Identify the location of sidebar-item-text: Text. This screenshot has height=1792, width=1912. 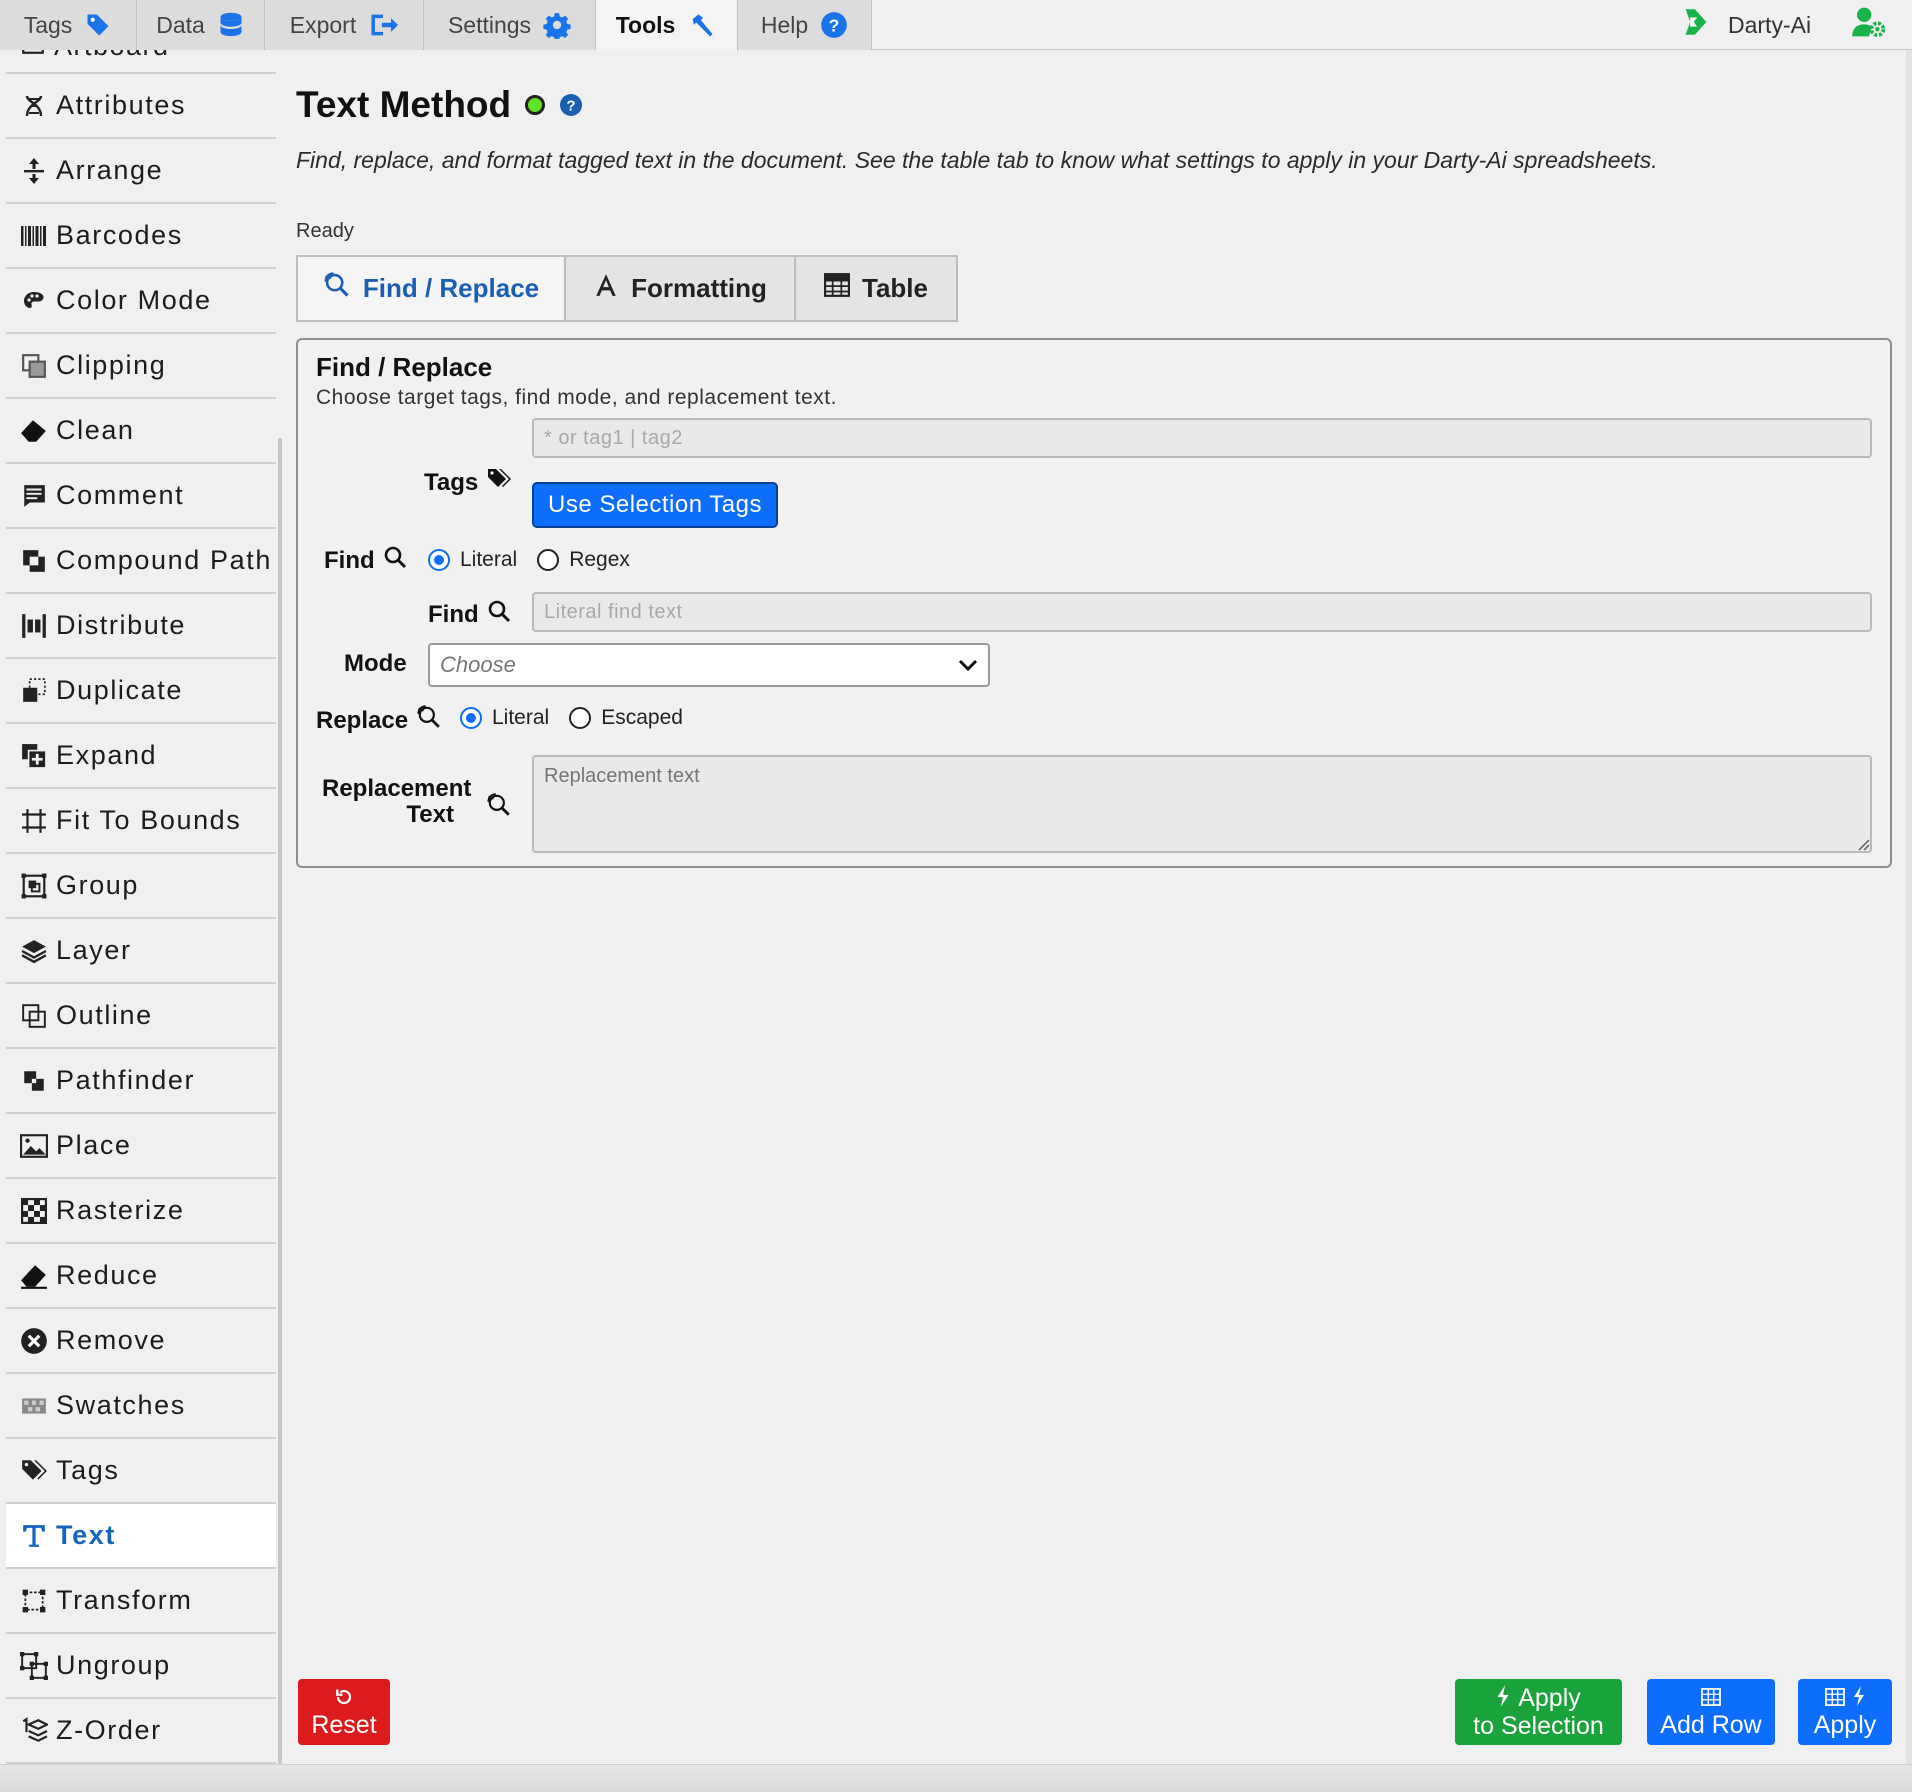
(141, 1536).